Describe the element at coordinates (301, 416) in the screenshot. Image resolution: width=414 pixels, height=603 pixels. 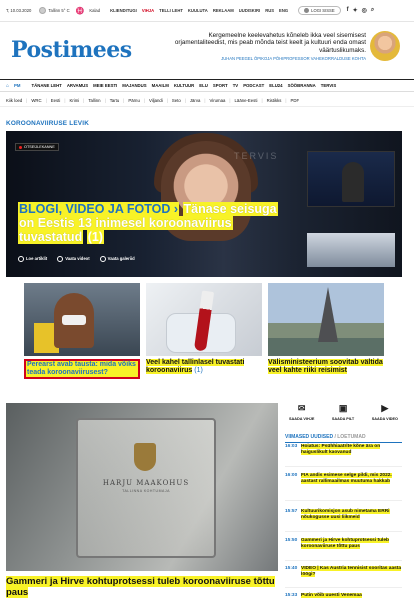
I see `send-tip-button: ✉ SAADA VIHJE` at that location.